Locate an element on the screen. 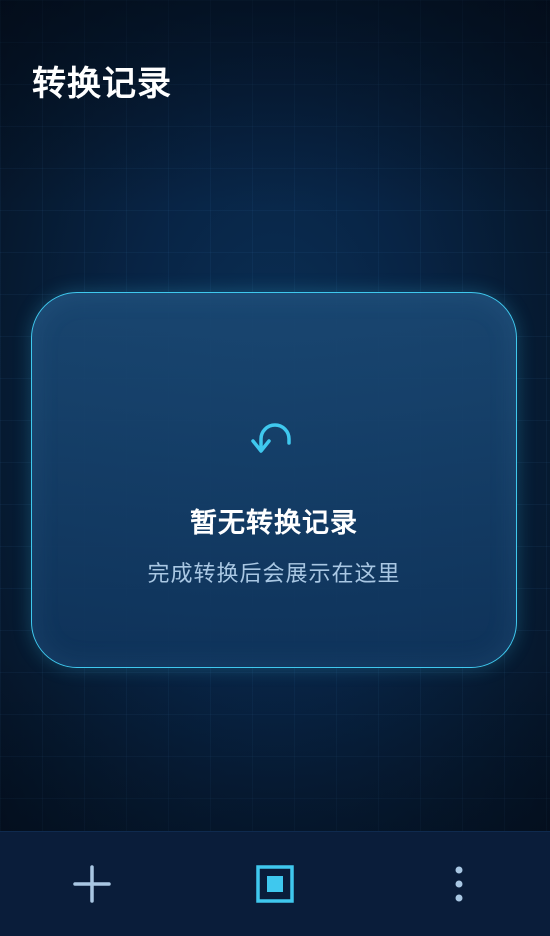 The height and width of the screenshot is (936, 550). page-title: 转换记录 is located at coordinates (102, 84).